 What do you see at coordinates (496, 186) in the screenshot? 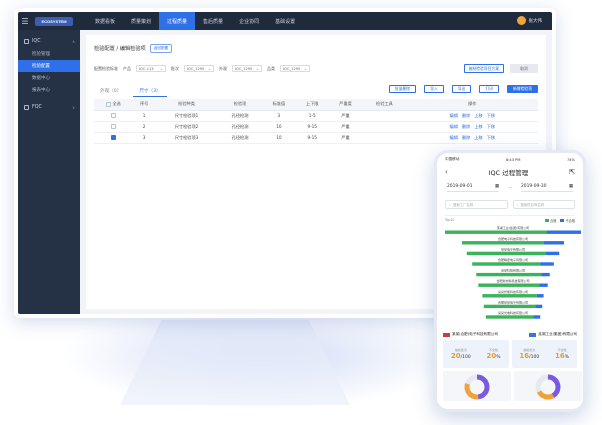
I see `calendar-icon: ▦` at bounding box center [496, 186].